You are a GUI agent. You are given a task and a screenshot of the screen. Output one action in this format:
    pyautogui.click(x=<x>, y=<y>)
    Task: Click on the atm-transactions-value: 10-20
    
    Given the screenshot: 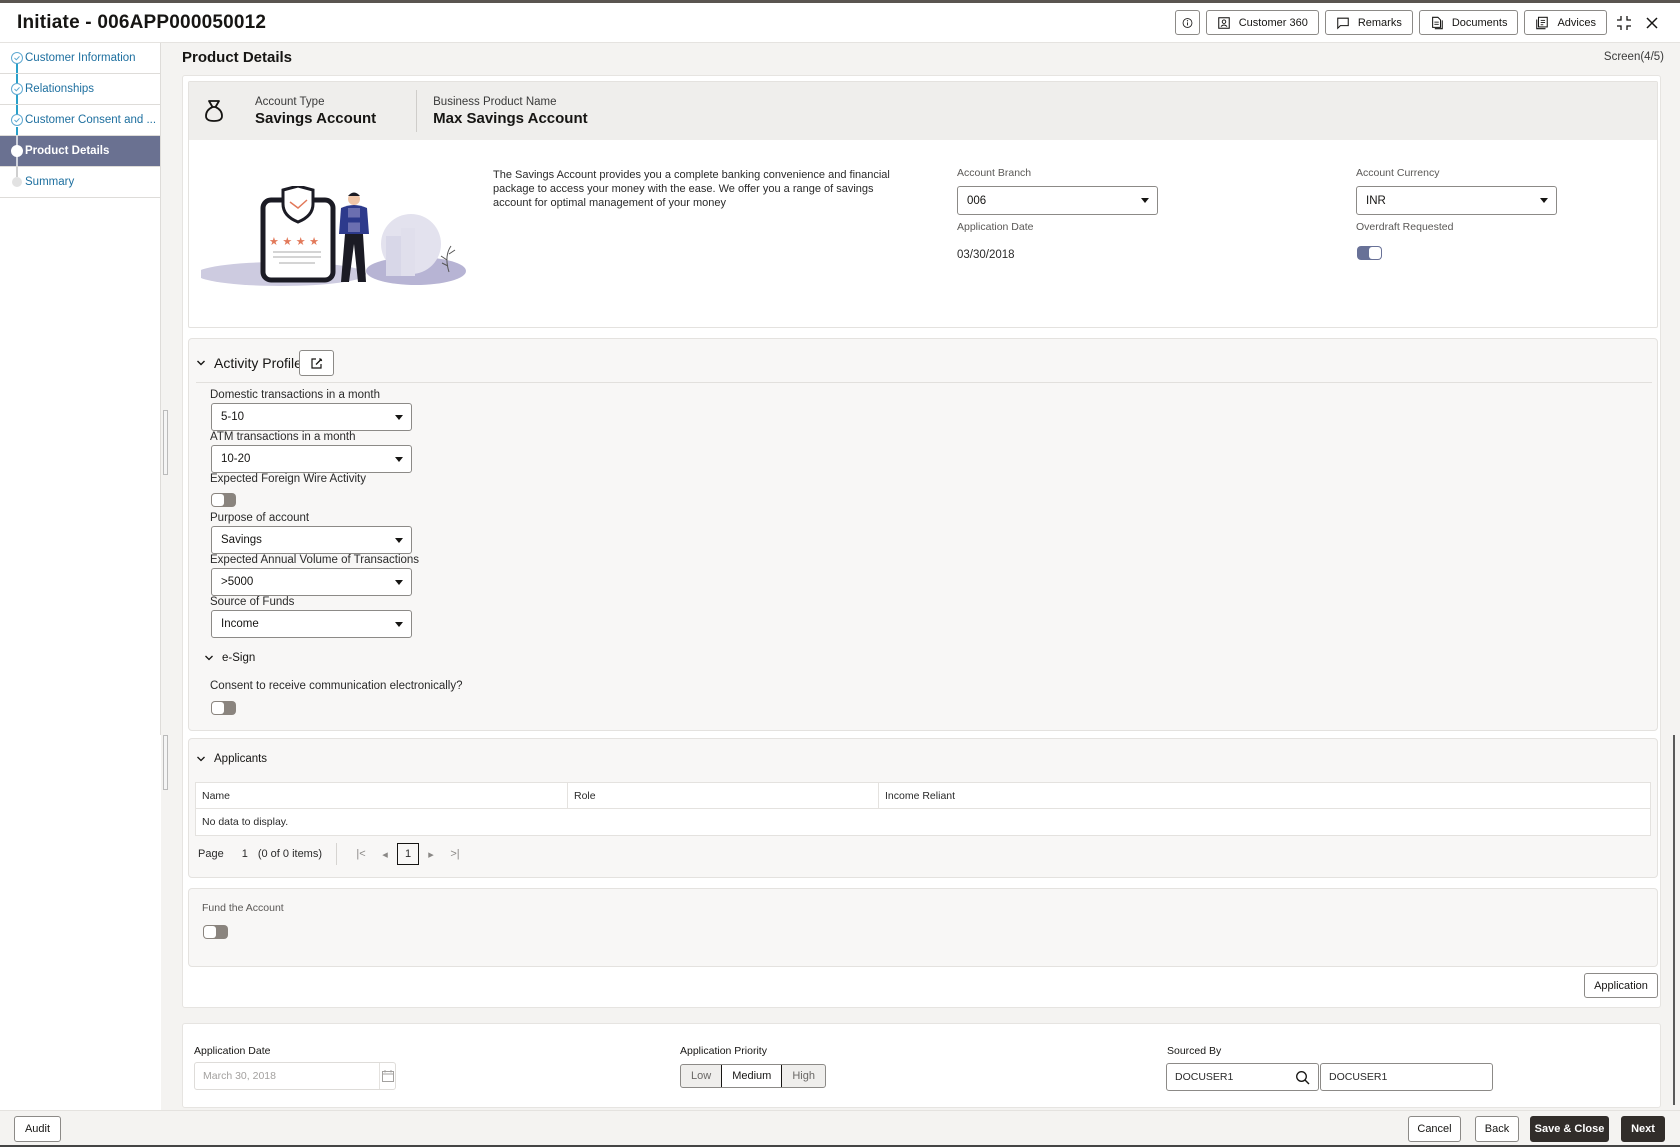 What is the action you would take?
    pyautogui.click(x=236, y=459)
    